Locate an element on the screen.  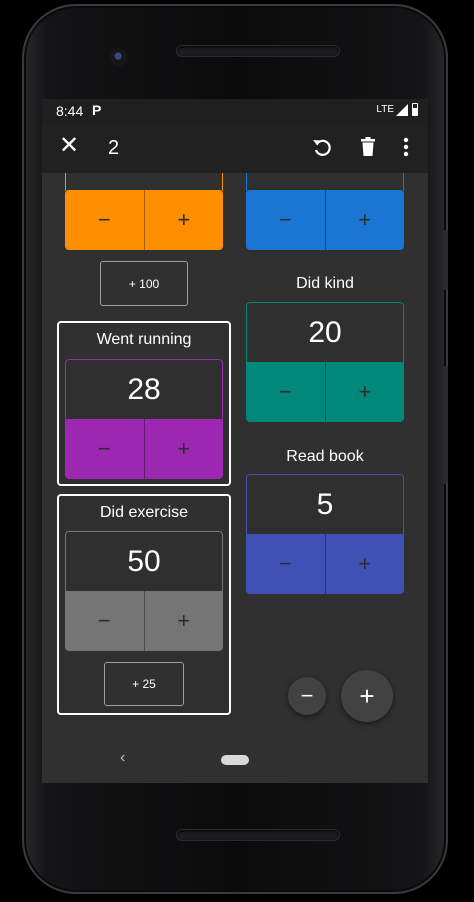
system-nav-bar: ‹ is located at coordinates (235, 757).